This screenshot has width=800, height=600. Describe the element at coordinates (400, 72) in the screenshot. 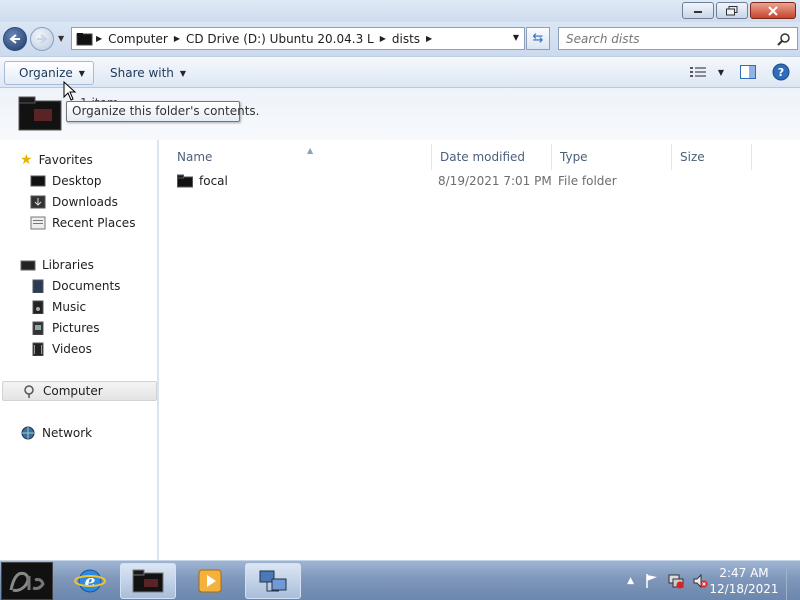

I see `command-bar: Organize ▼ Share with ▼ ▼ ?` at that location.